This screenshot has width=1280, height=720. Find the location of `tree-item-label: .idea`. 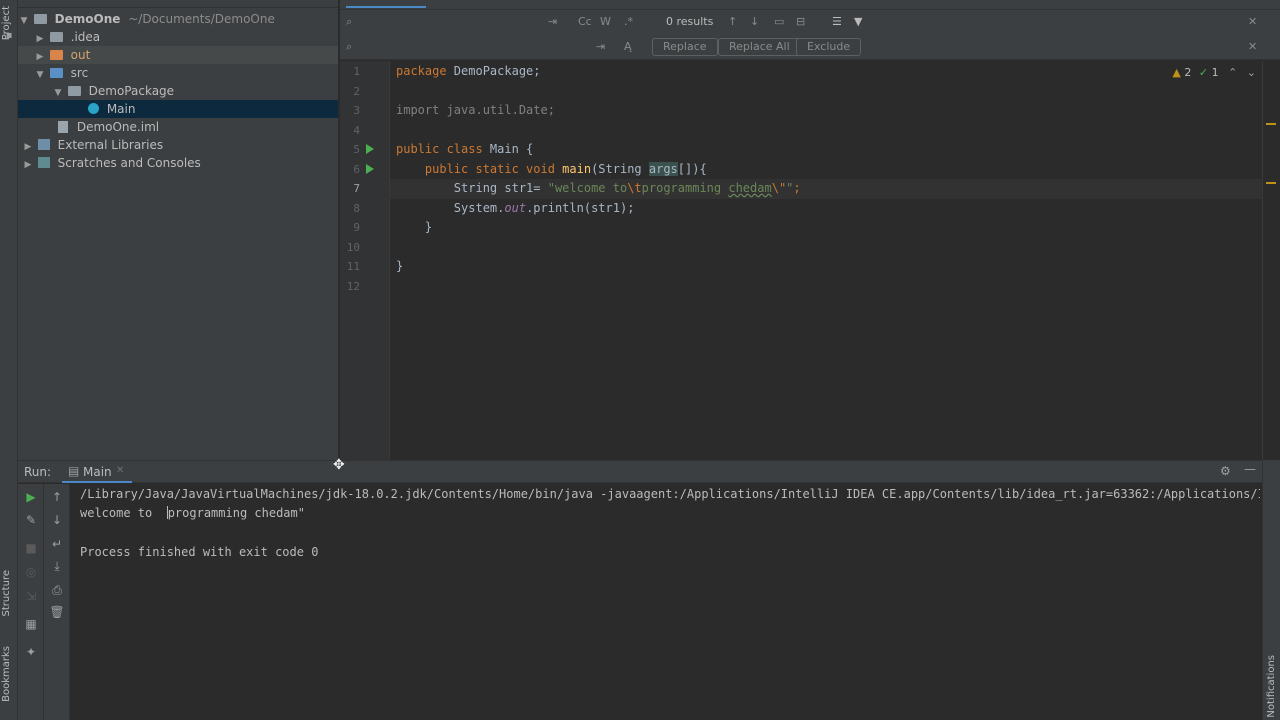

tree-item-label: .idea is located at coordinates (85, 37).